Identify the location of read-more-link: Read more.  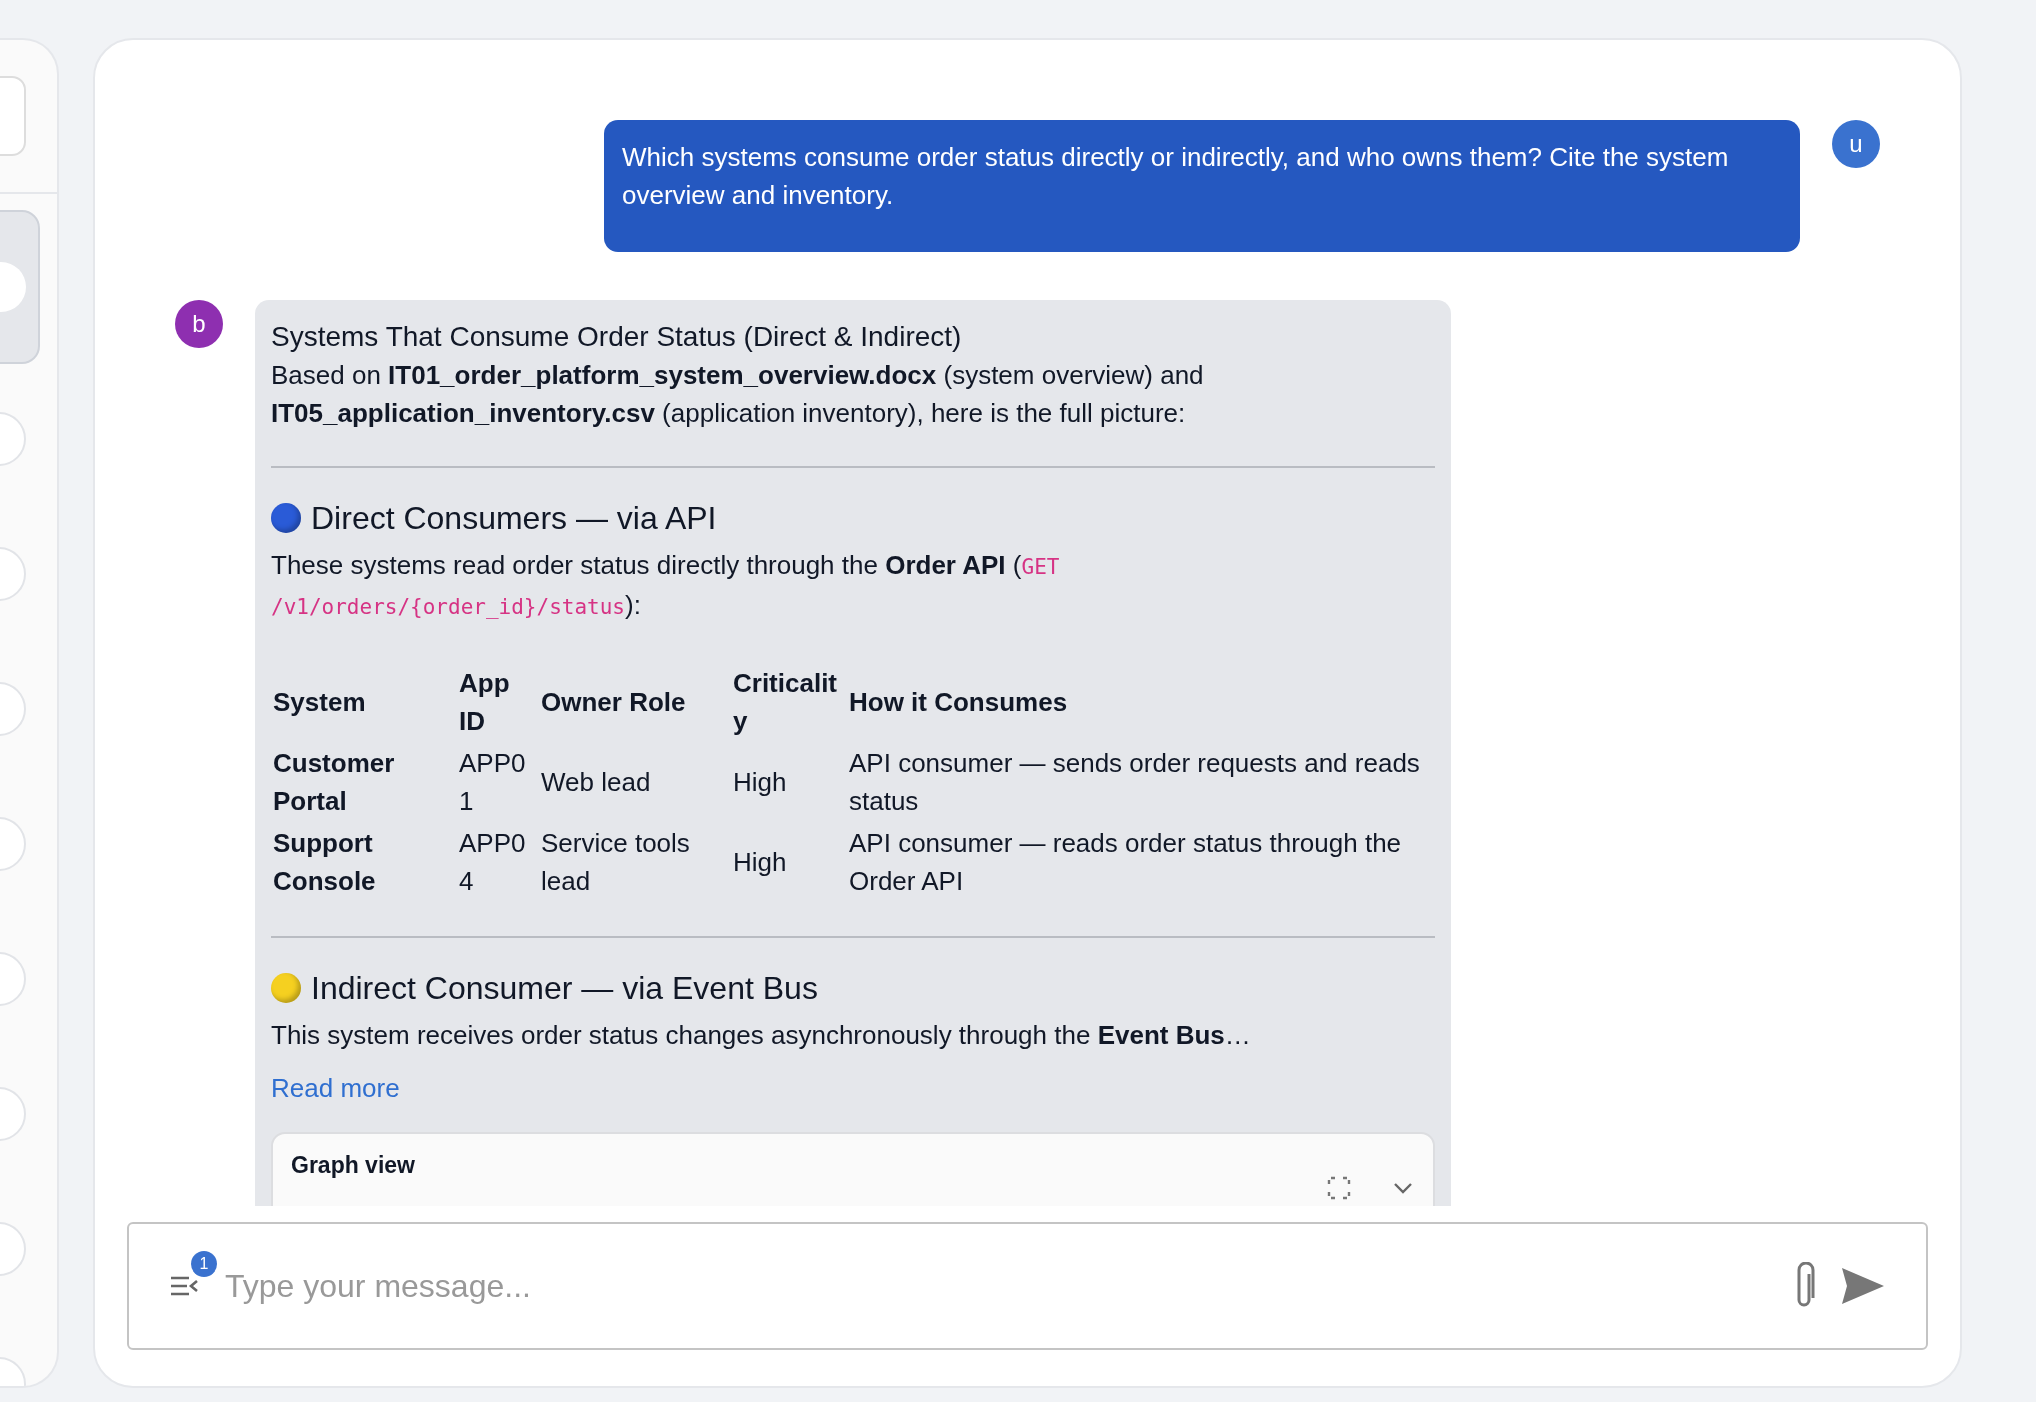
(853, 1088).